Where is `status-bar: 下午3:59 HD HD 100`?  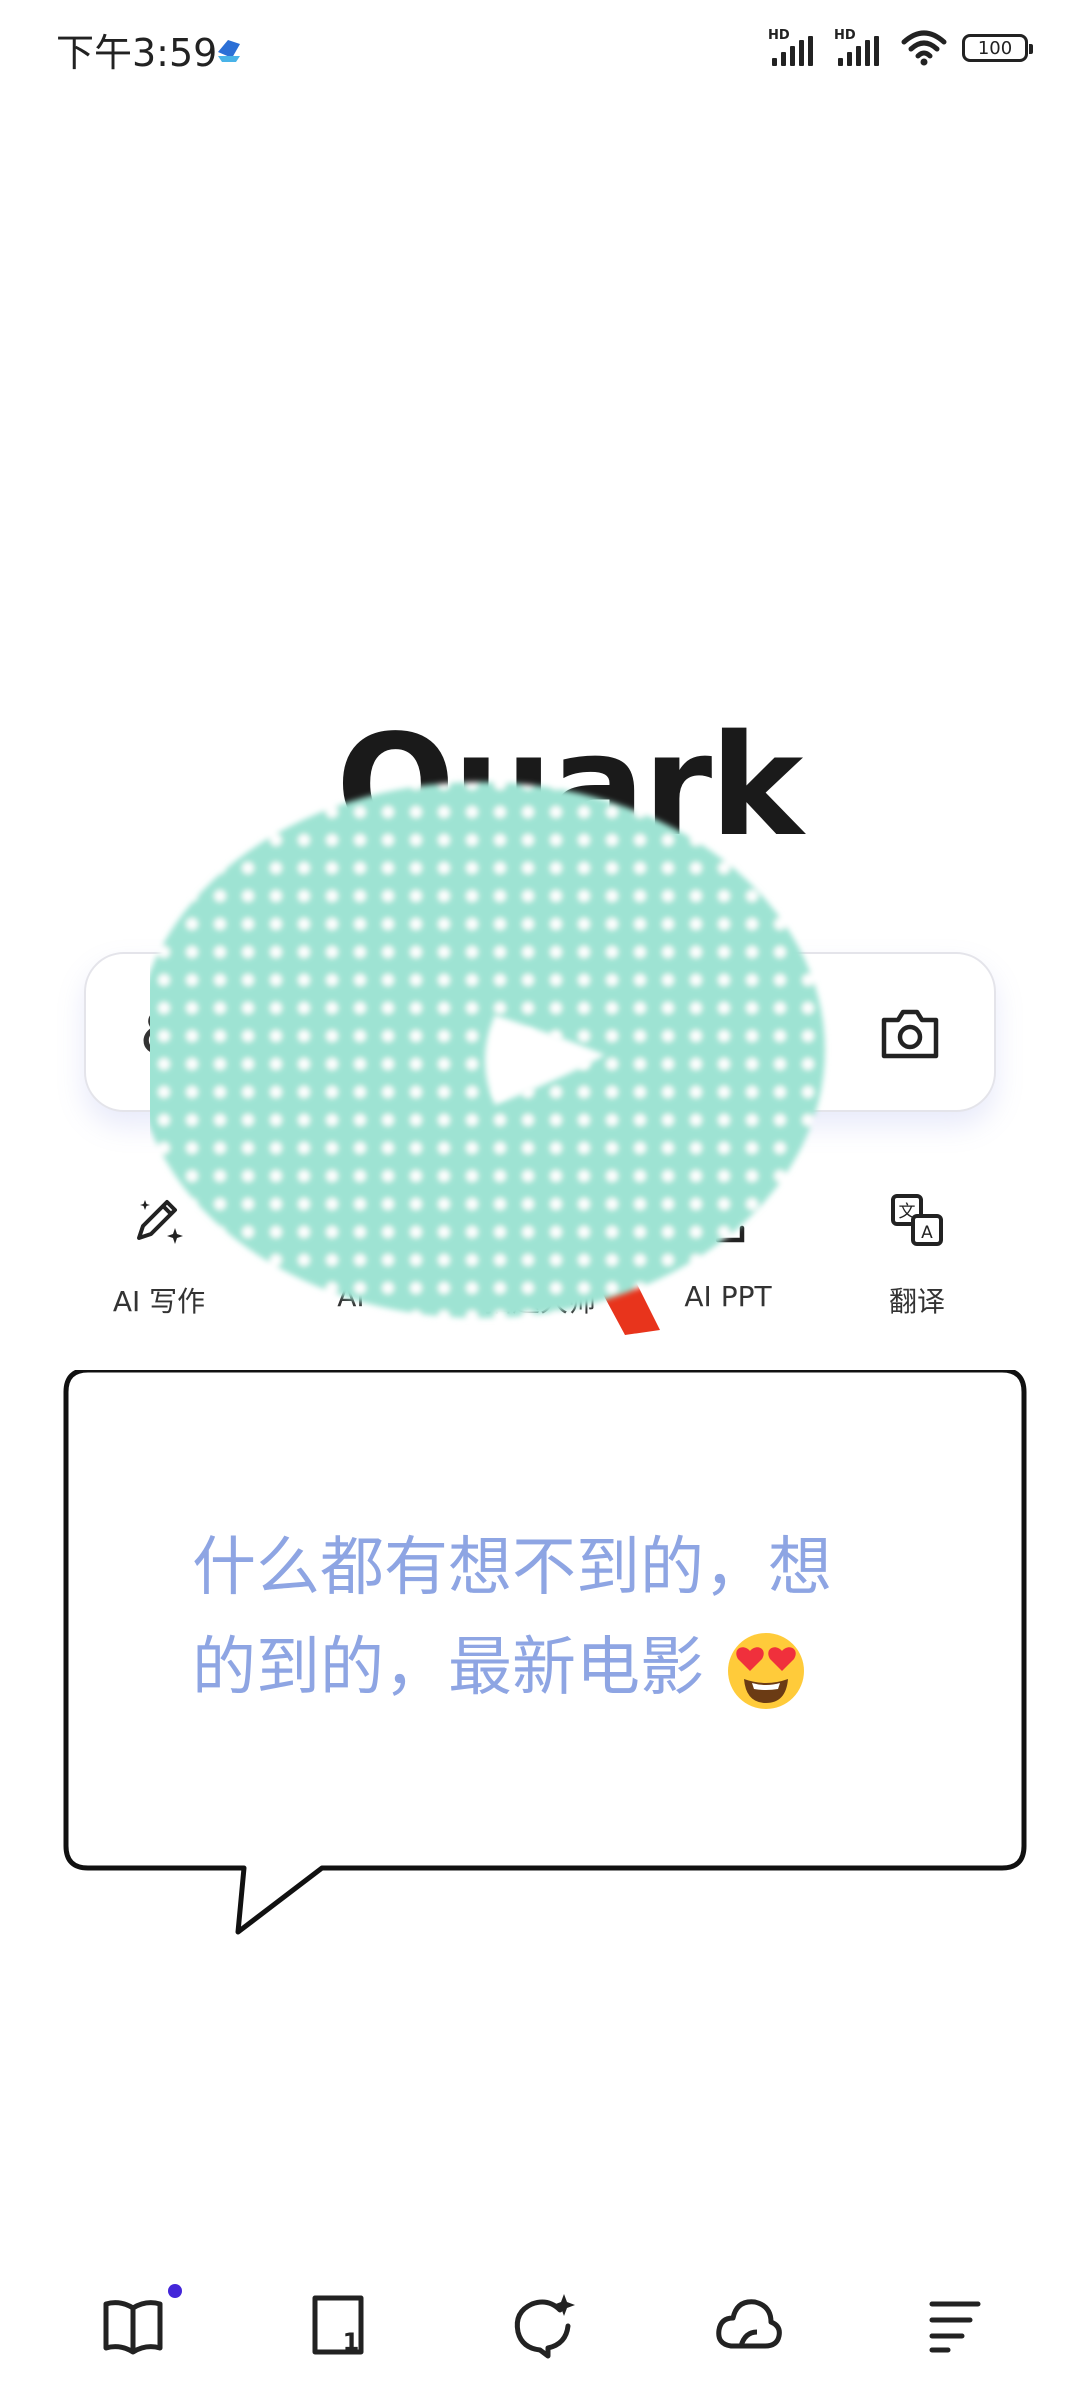
status-bar: 下午3:59 HD HD 100 is located at coordinates (540, 50).